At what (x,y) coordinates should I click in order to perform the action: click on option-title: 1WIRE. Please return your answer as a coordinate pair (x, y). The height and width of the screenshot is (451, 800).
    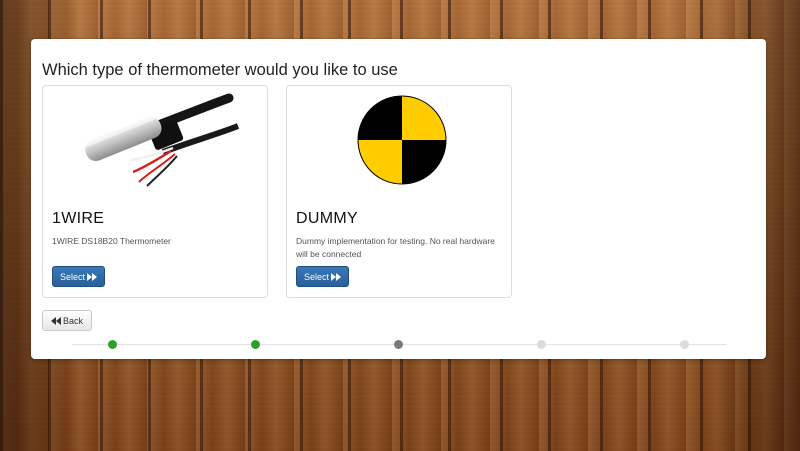
    Looking at the image, I should click on (78, 218).